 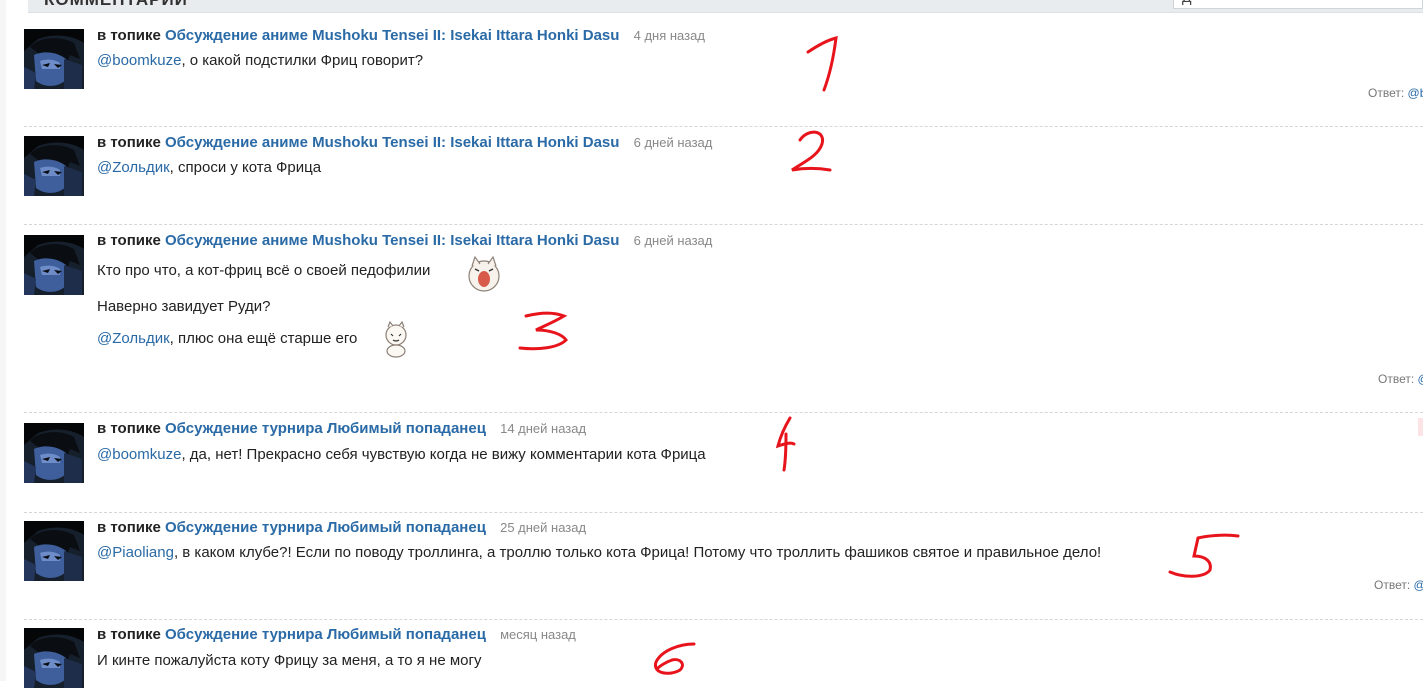 I want to click on comment-text-body: , плюс она ещё старше его, so click(x=263, y=338).